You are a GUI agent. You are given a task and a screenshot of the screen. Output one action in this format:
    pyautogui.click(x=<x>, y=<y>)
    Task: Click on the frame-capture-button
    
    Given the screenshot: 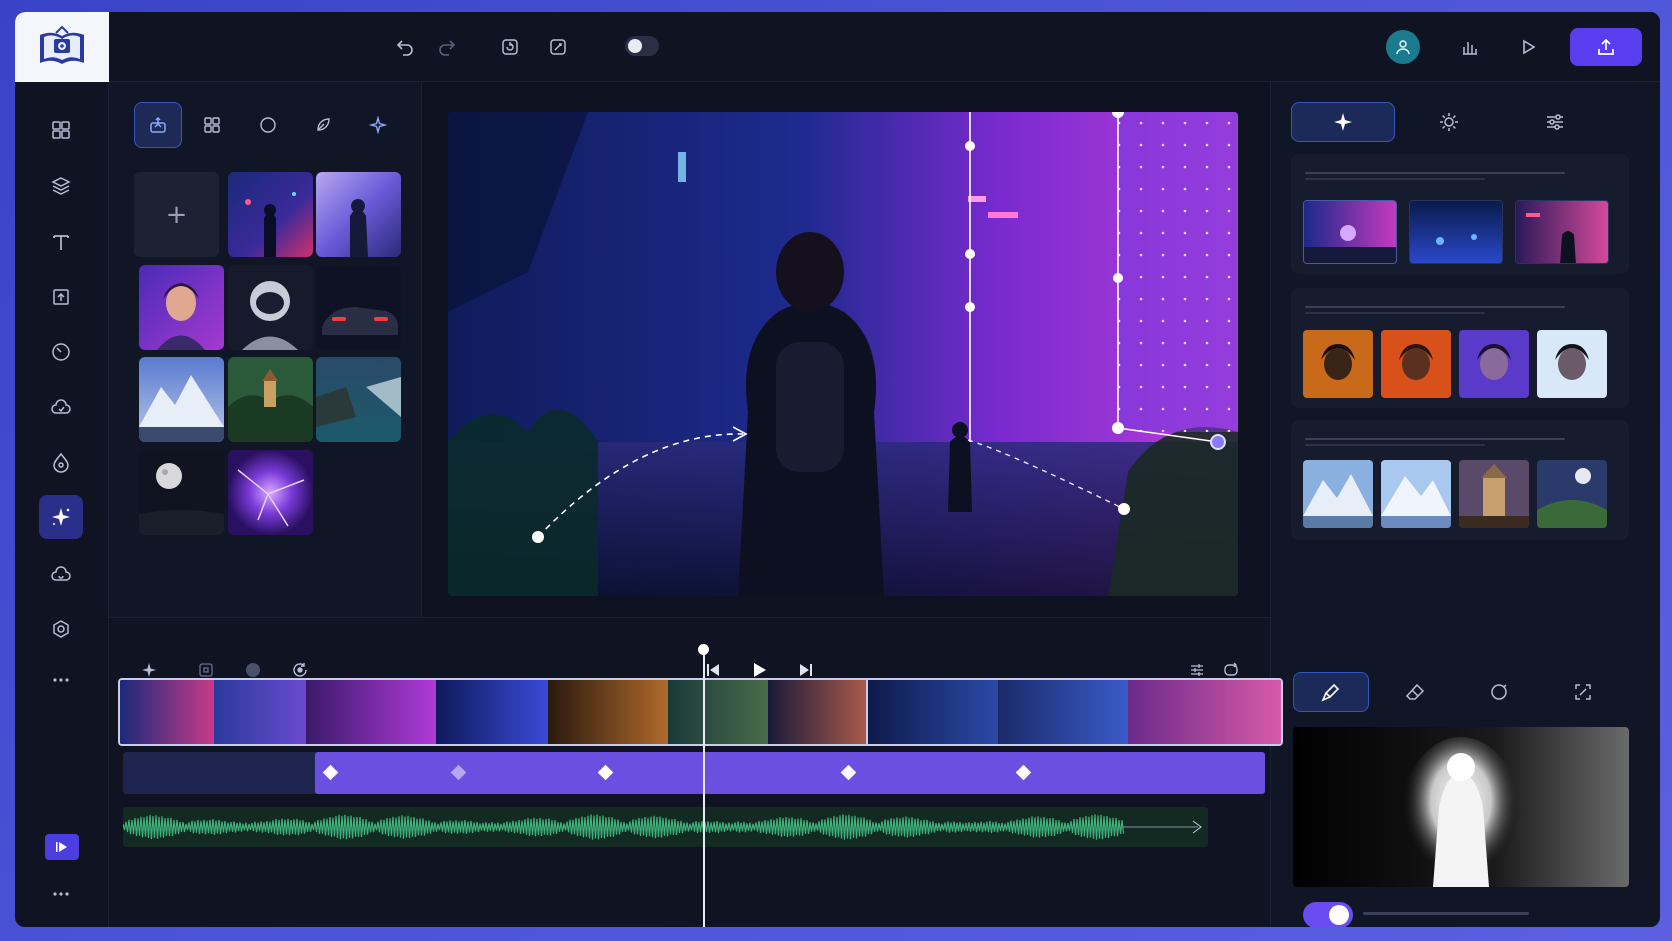 What is the action you would take?
    pyautogui.click(x=510, y=47)
    